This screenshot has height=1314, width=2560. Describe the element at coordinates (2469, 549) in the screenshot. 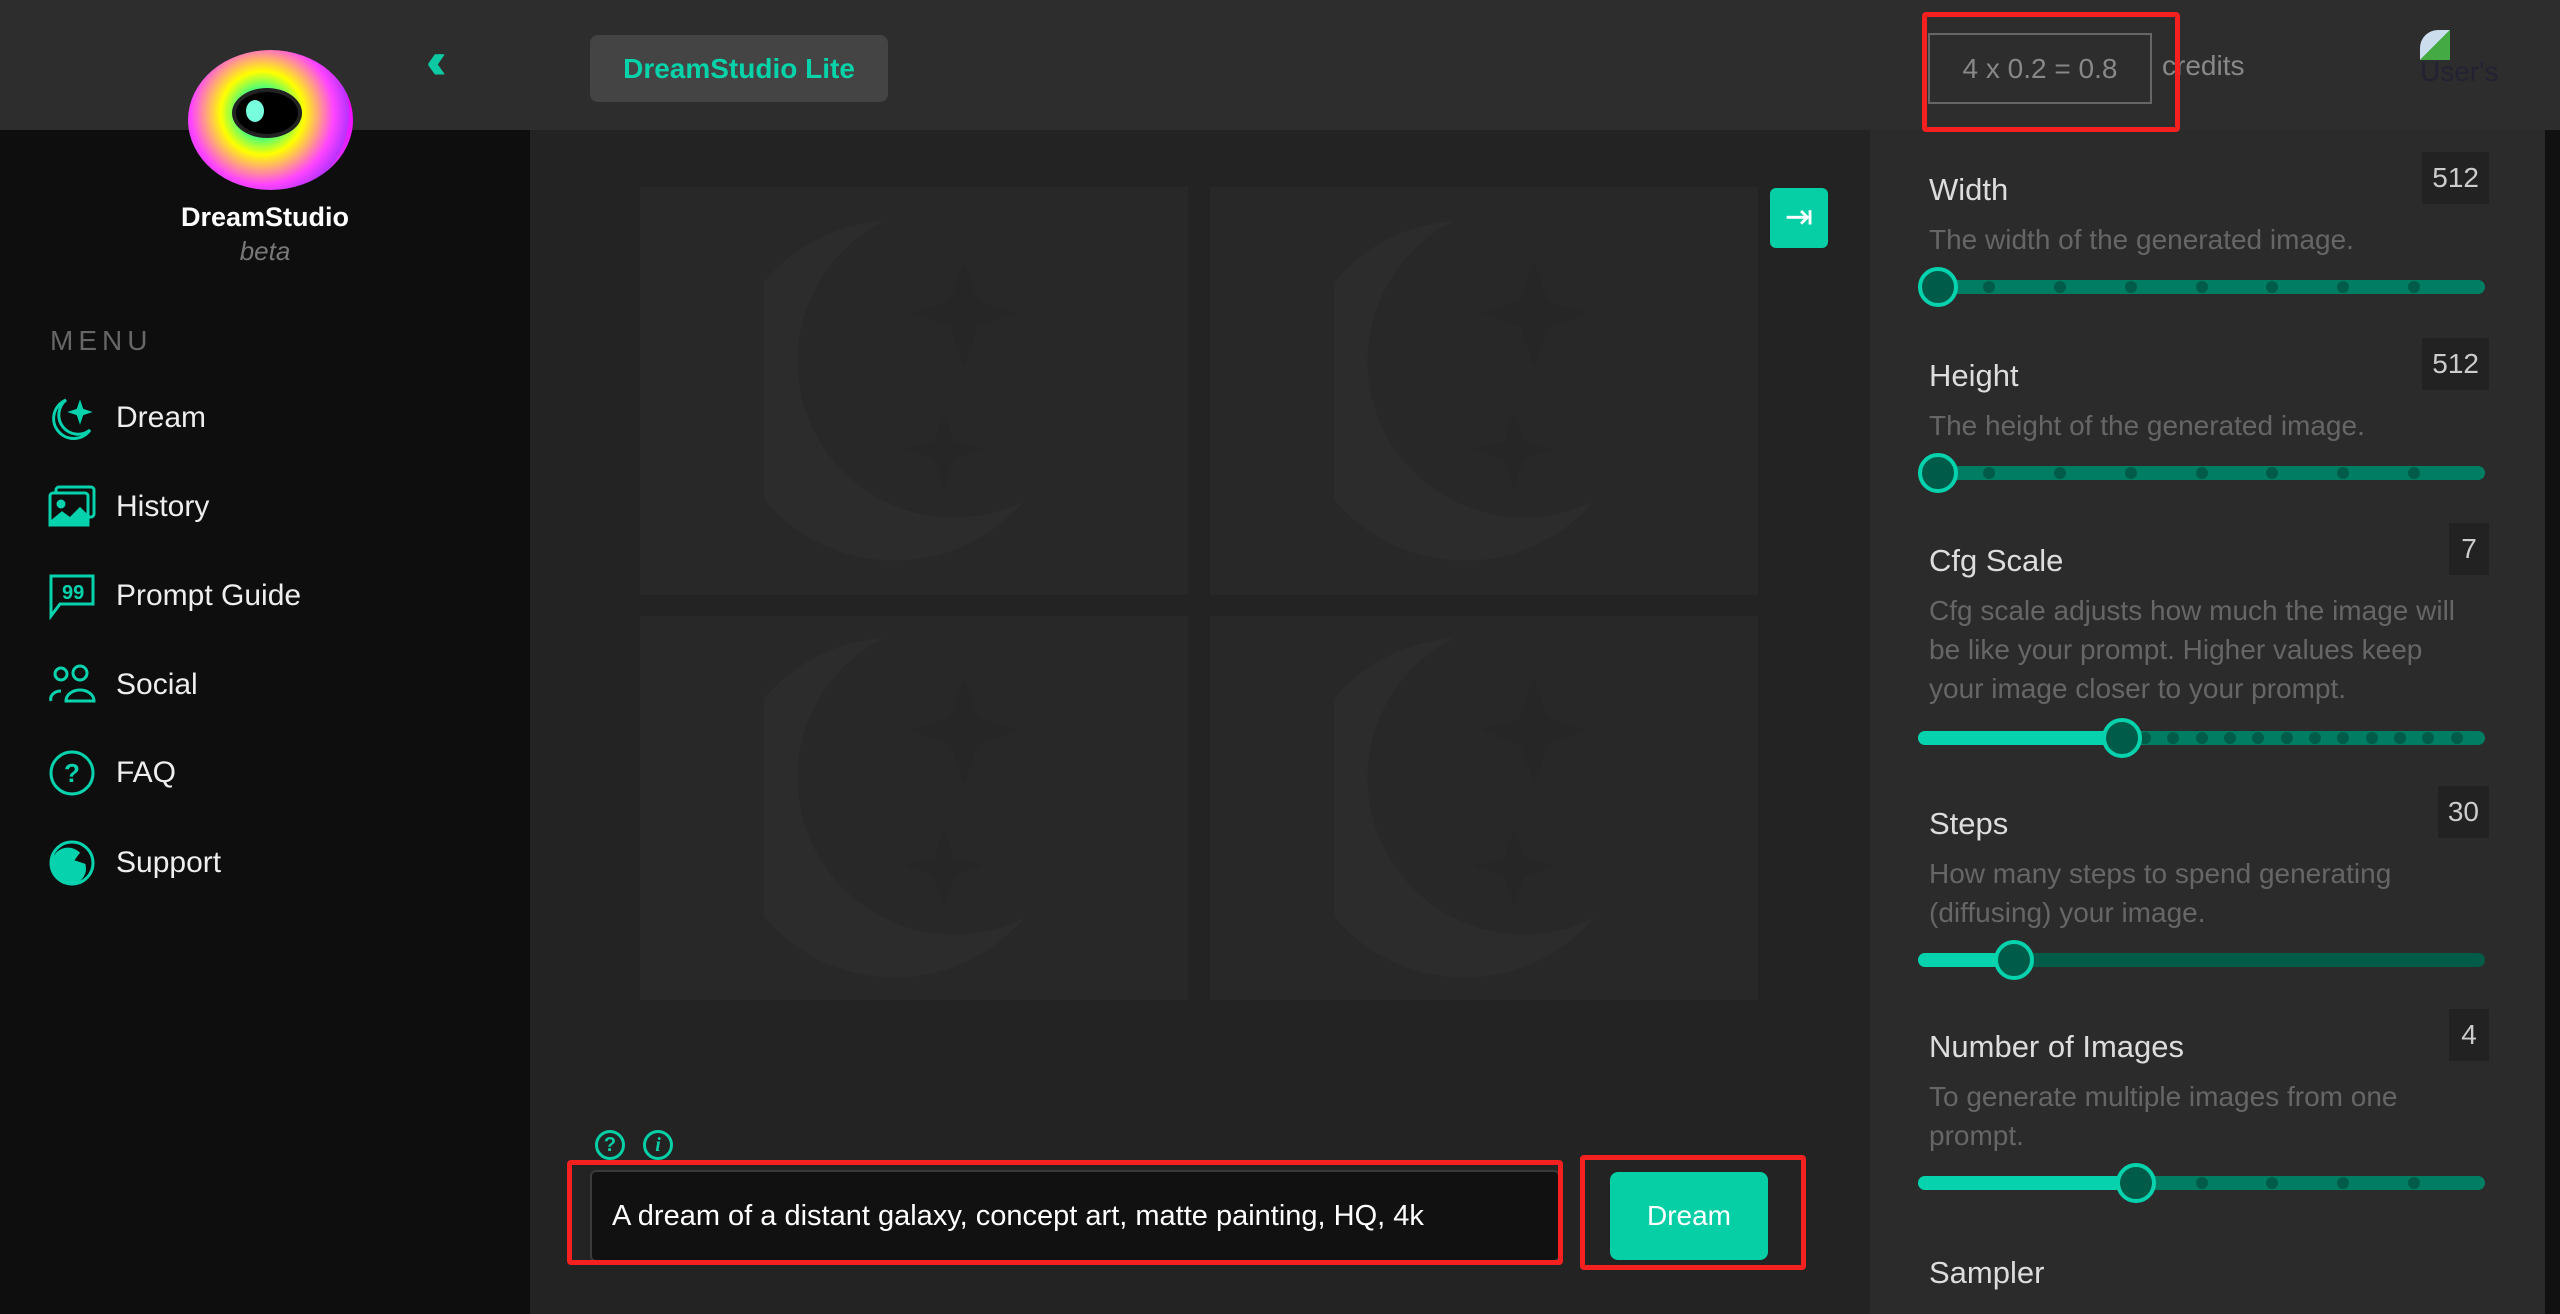

I see `setting-value: 7` at that location.